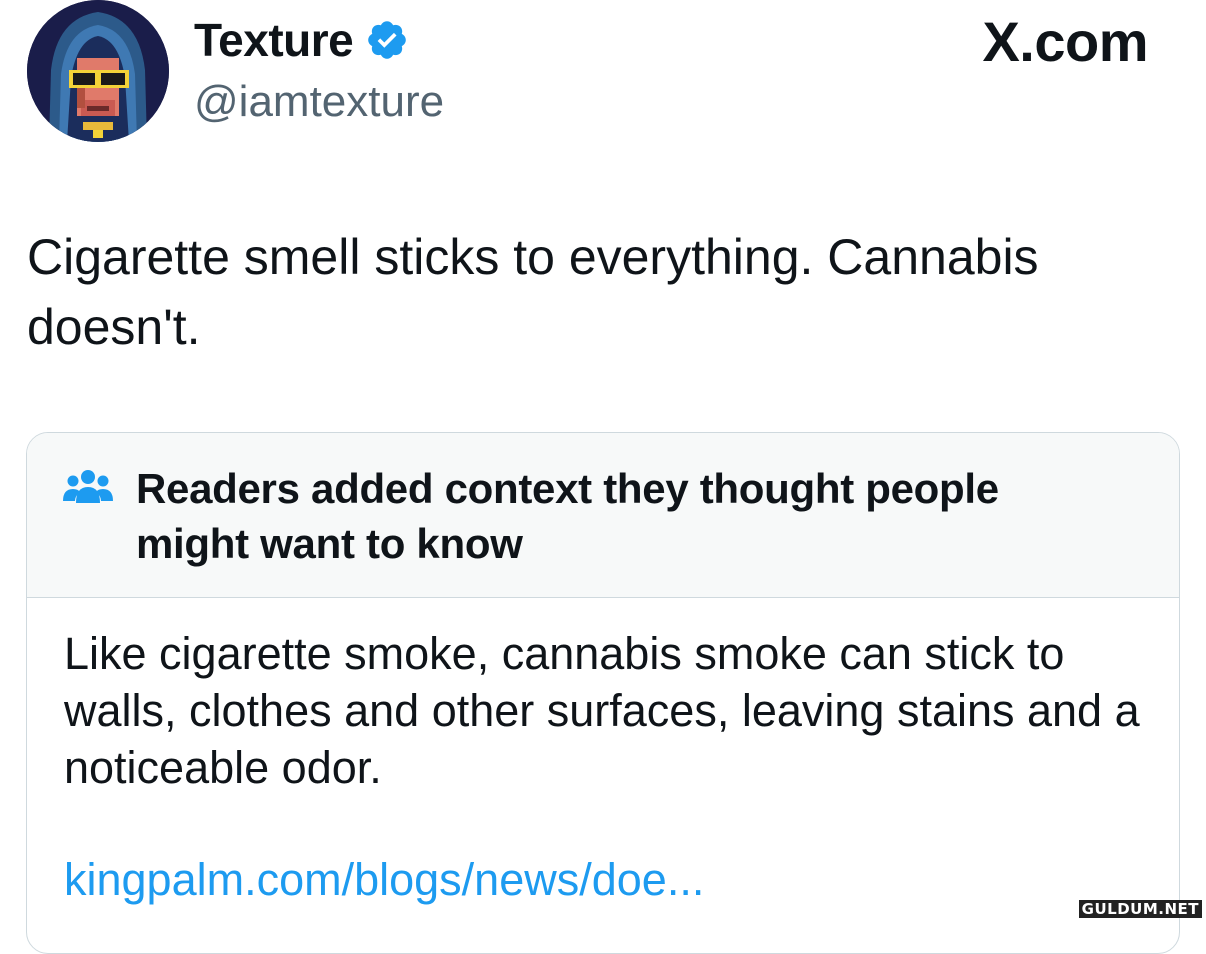 Image resolution: width=1206 pixels, height=954 pixels. Describe the element at coordinates (1140, 909) in the screenshot. I see `watermark: GULDUM.NET` at that location.